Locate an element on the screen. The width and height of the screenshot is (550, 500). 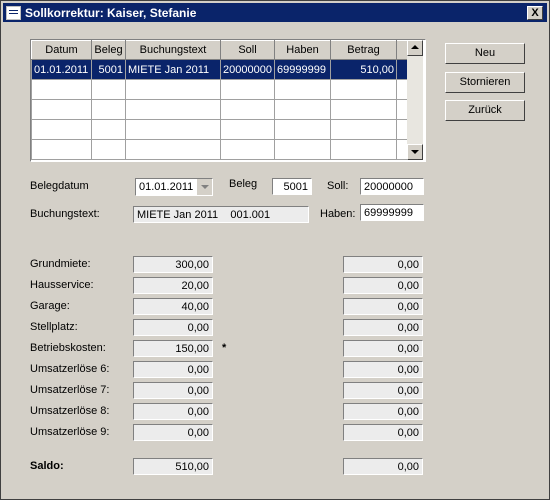
column-header-beleg: Beleg is located at coordinates (108, 50).